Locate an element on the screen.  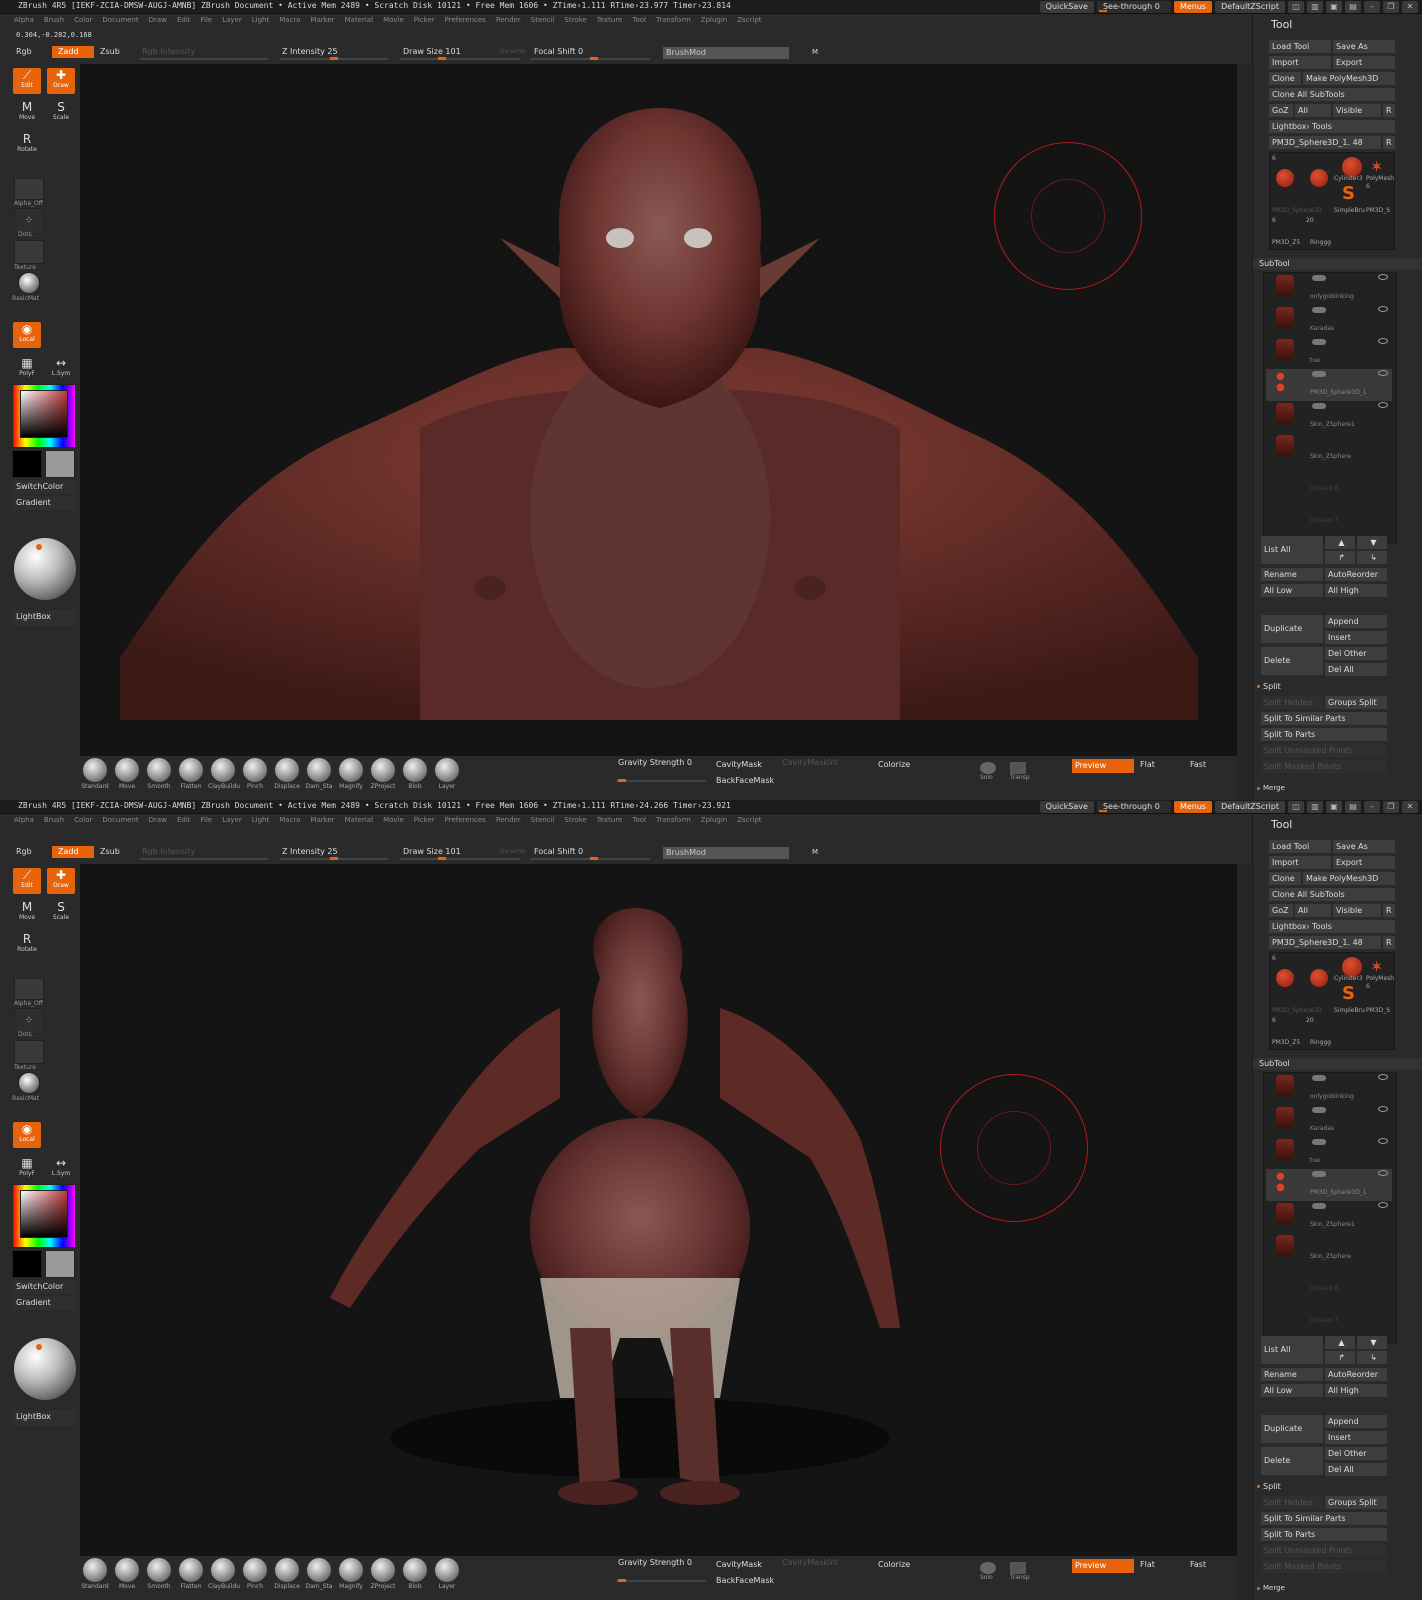
layout-icon: ◫ is located at coordinates (1296, 807).